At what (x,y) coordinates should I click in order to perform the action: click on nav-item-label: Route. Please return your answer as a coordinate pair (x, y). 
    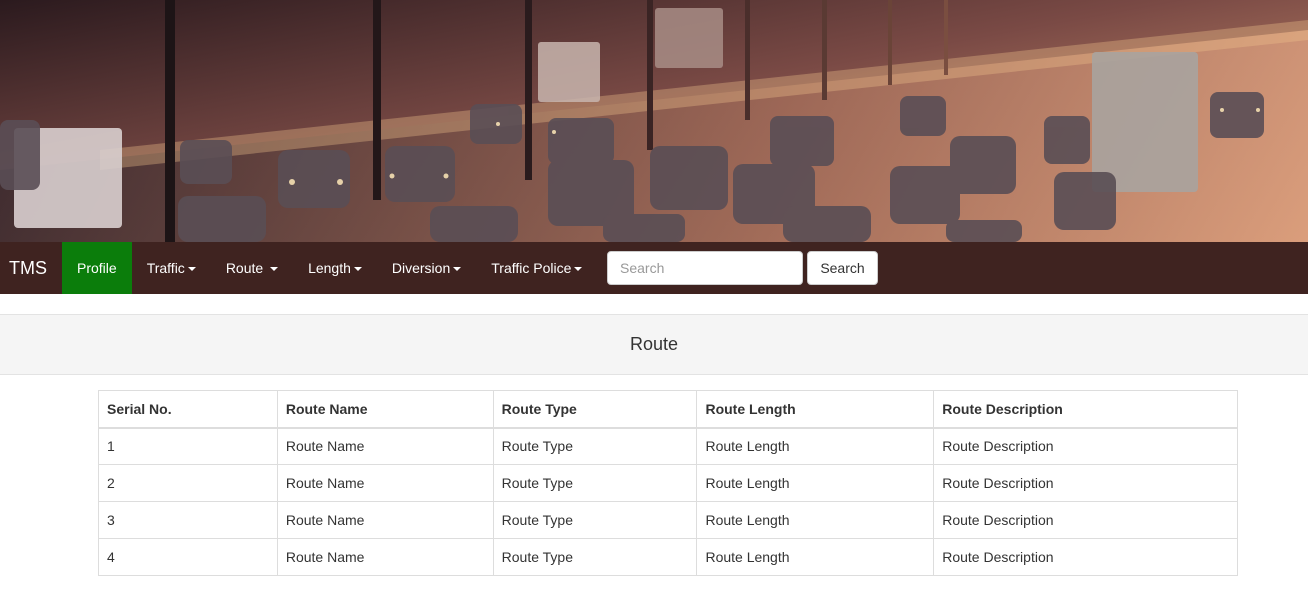
    Looking at the image, I should click on (244, 268).